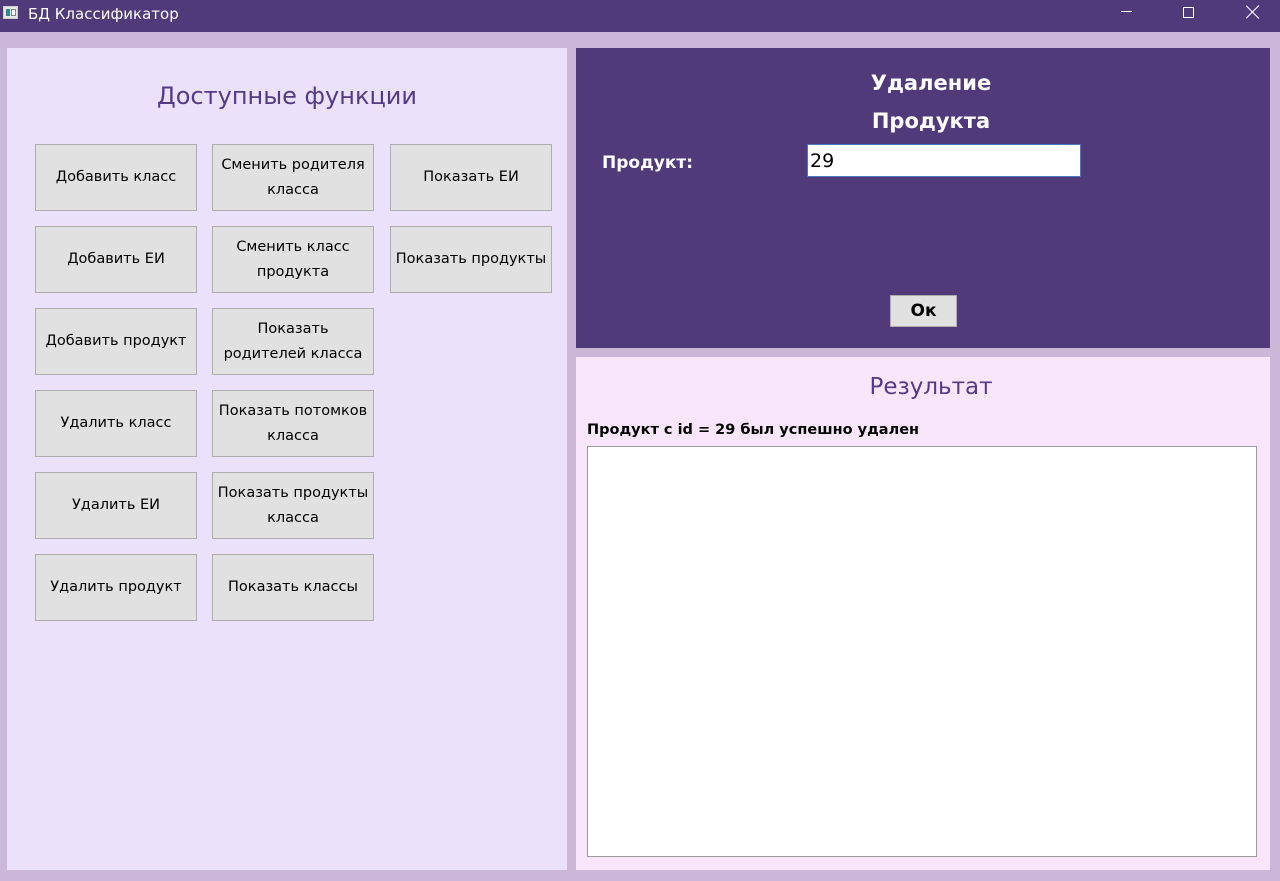 This screenshot has height=881, width=1280. Describe the element at coordinates (931, 121) in the screenshot. I see `delete-title-line2: Продукта` at that location.